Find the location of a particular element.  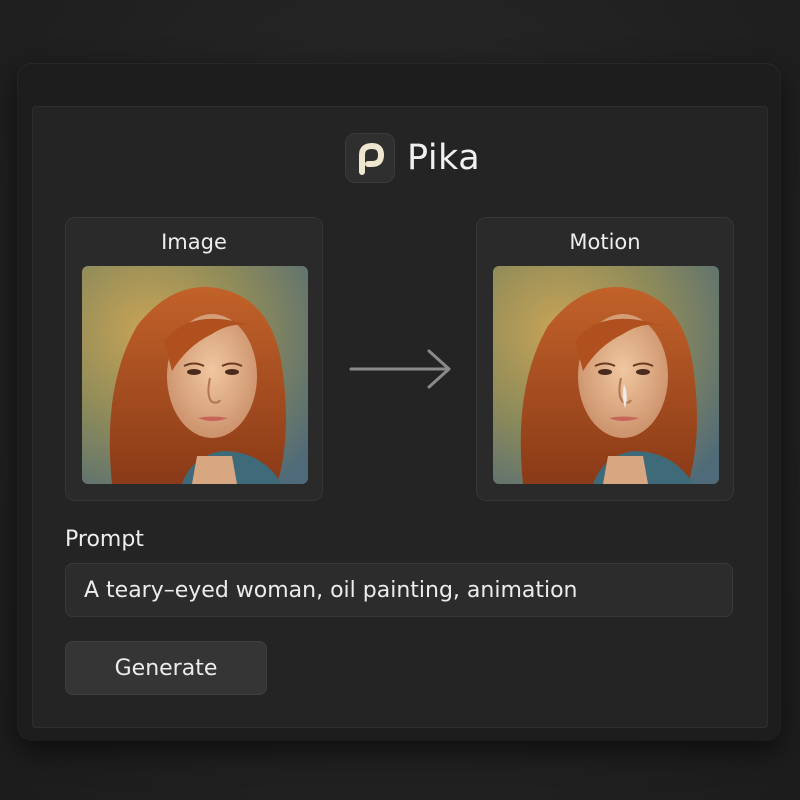

generate-button: Generate is located at coordinates (166, 668).